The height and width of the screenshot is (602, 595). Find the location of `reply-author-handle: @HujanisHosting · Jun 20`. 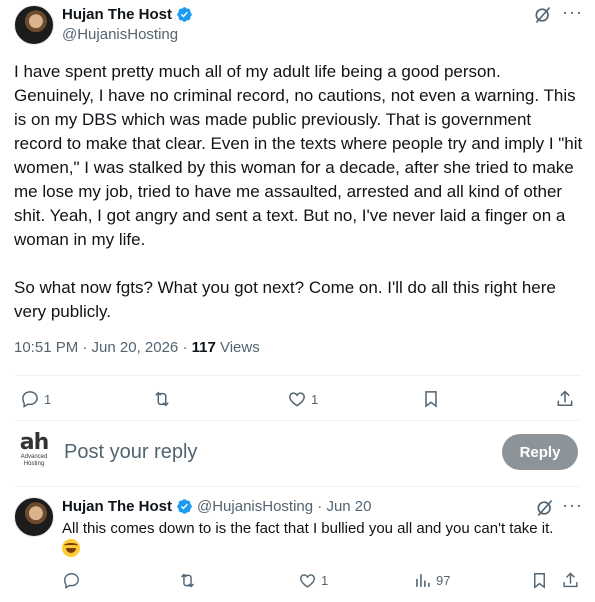

reply-author-handle: @HujanisHosting · Jun 20 is located at coordinates (284, 506).